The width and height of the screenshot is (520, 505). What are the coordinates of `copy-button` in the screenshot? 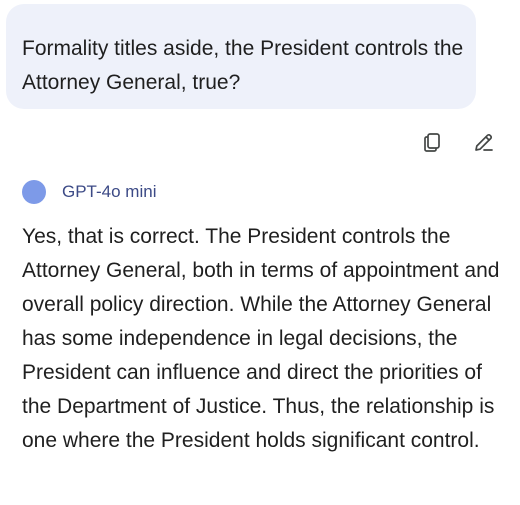 It's located at (432, 142).